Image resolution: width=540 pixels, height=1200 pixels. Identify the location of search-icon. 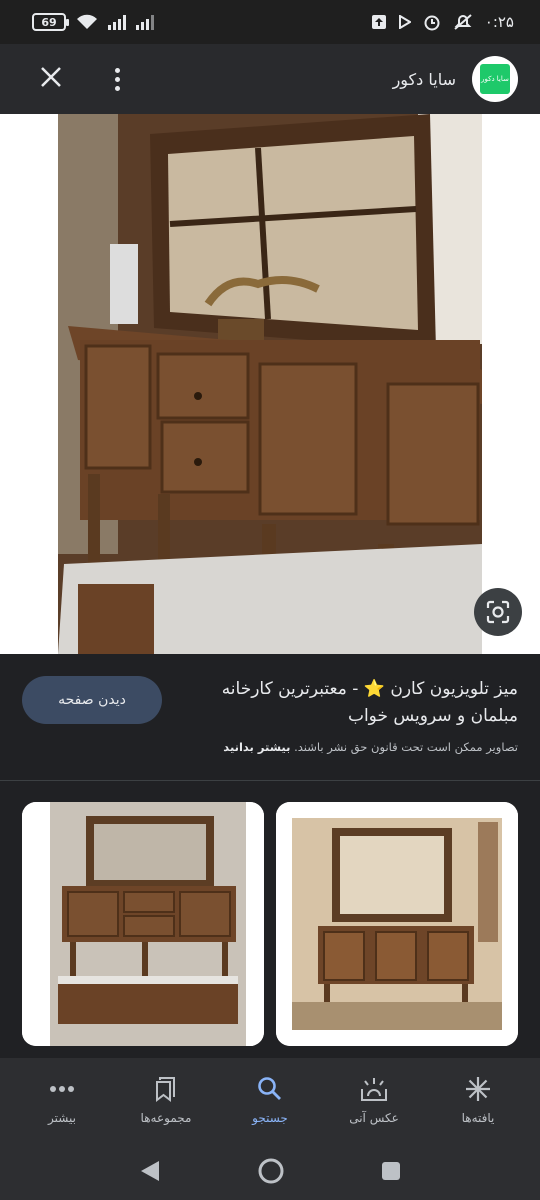
(270, 1089).